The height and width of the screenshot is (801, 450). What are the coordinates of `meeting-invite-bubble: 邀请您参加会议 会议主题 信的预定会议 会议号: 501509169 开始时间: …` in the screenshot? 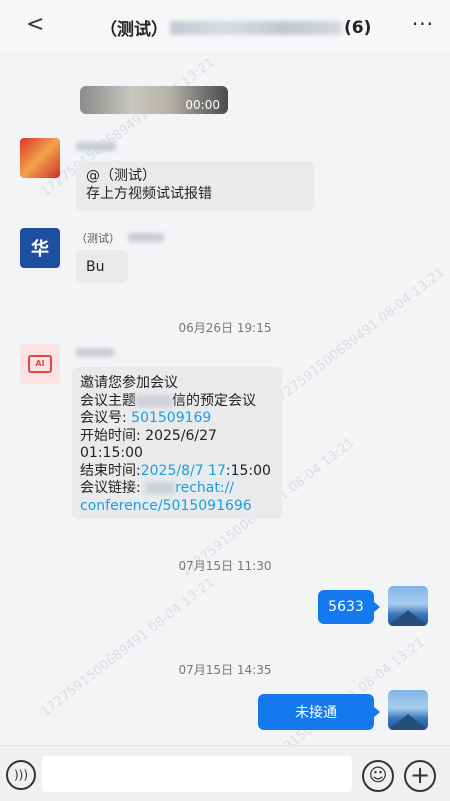 It's located at (177, 443).